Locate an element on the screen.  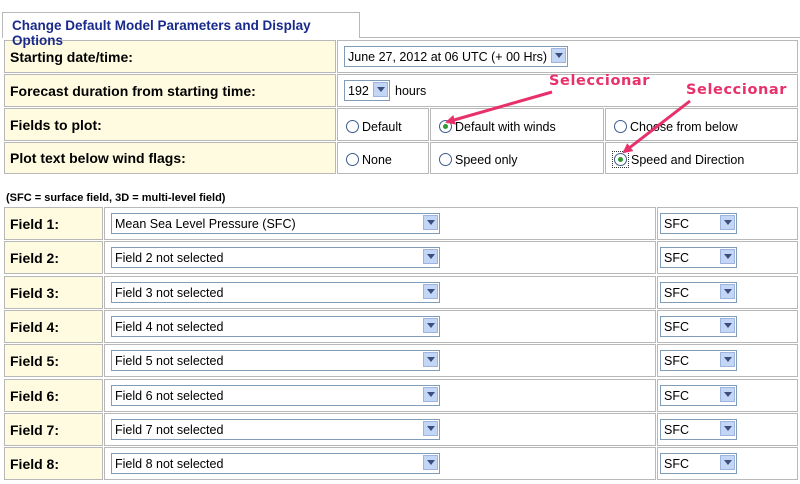
field-select: Field 2 not selected is located at coordinates (275, 257).